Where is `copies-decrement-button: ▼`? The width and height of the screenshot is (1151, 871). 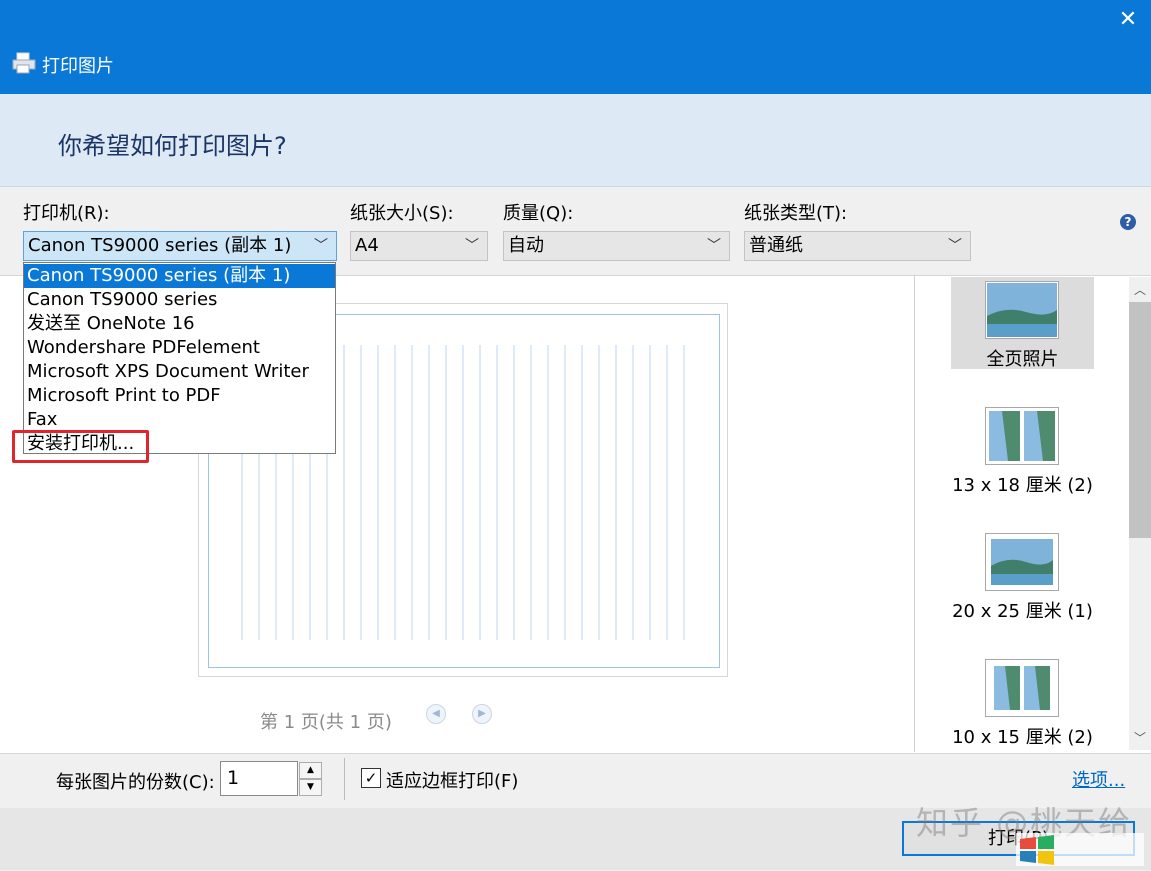
copies-decrement-button: ▼ is located at coordinates (310, 787).